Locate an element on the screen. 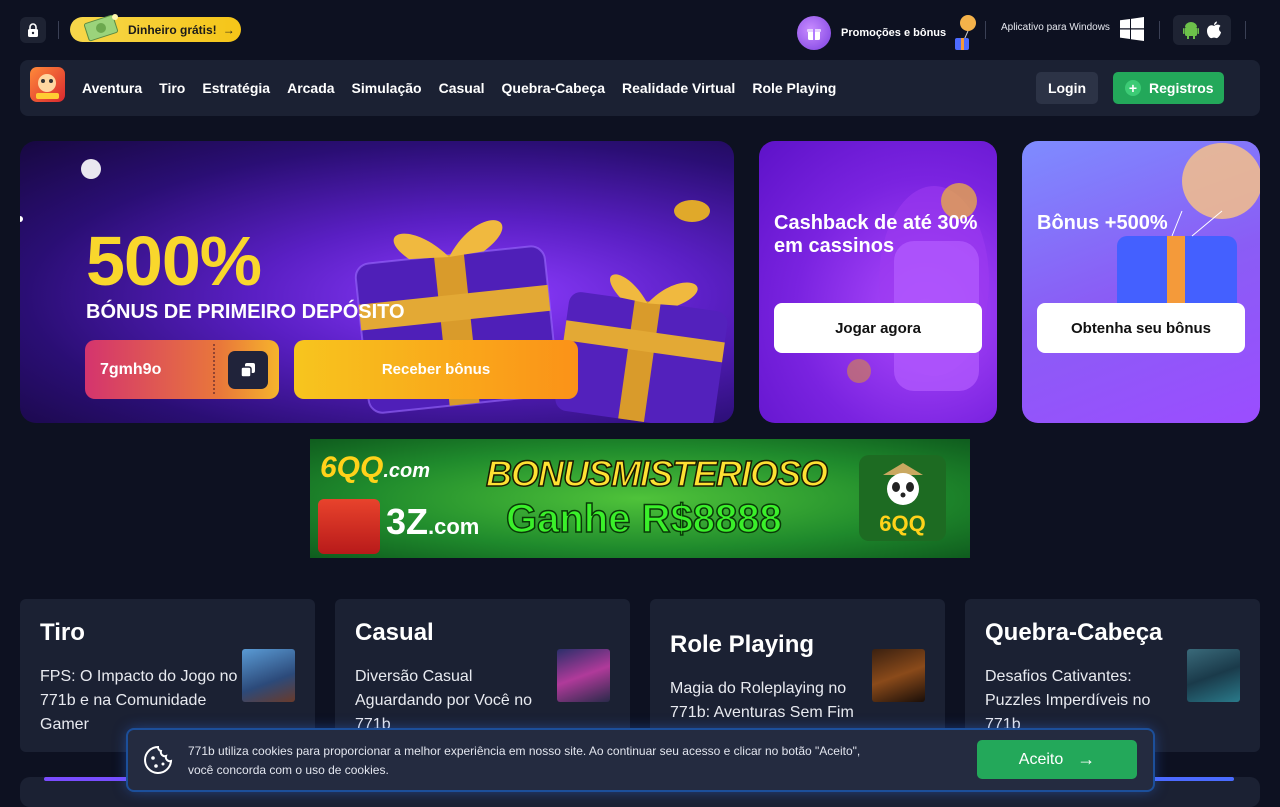 The width and height of the screenshot is (1280, 807). bonus-card: Bônus +500% Obtenha seu bônus is located at coordinates (1141, 282).